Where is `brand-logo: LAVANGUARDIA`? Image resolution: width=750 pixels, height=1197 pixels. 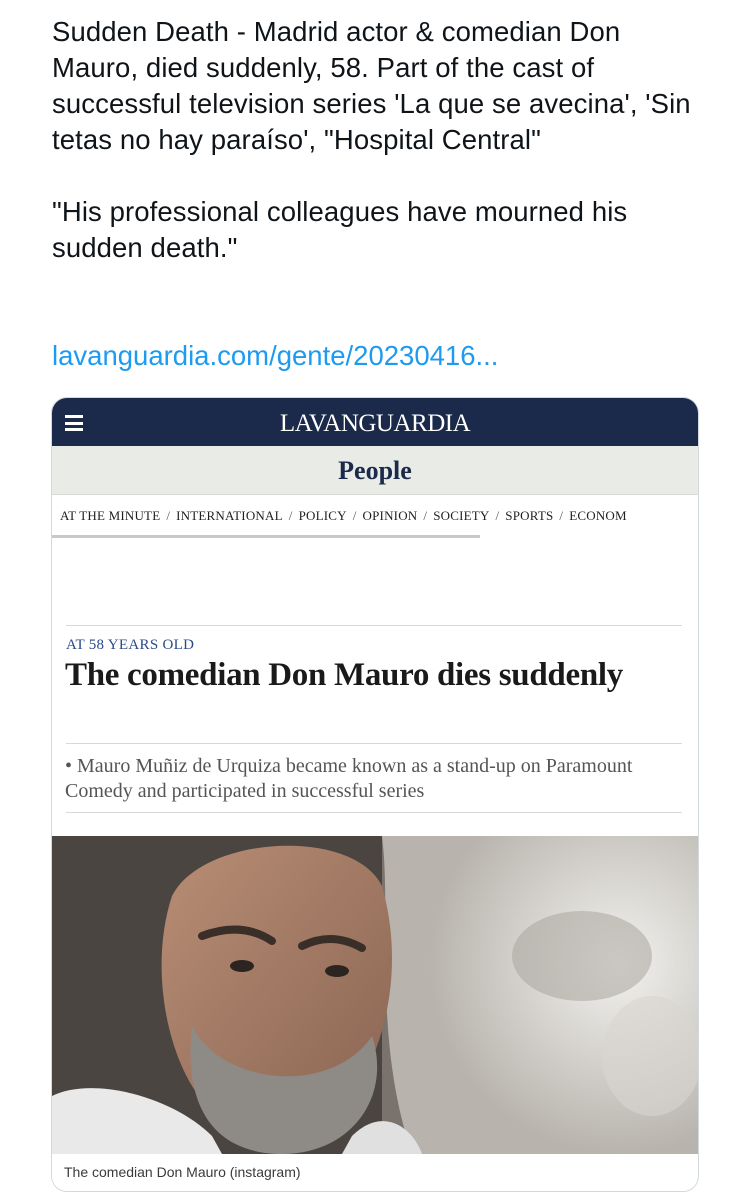 brand-logo: LAVANGUARDIA is located at coordinates (375, 423).